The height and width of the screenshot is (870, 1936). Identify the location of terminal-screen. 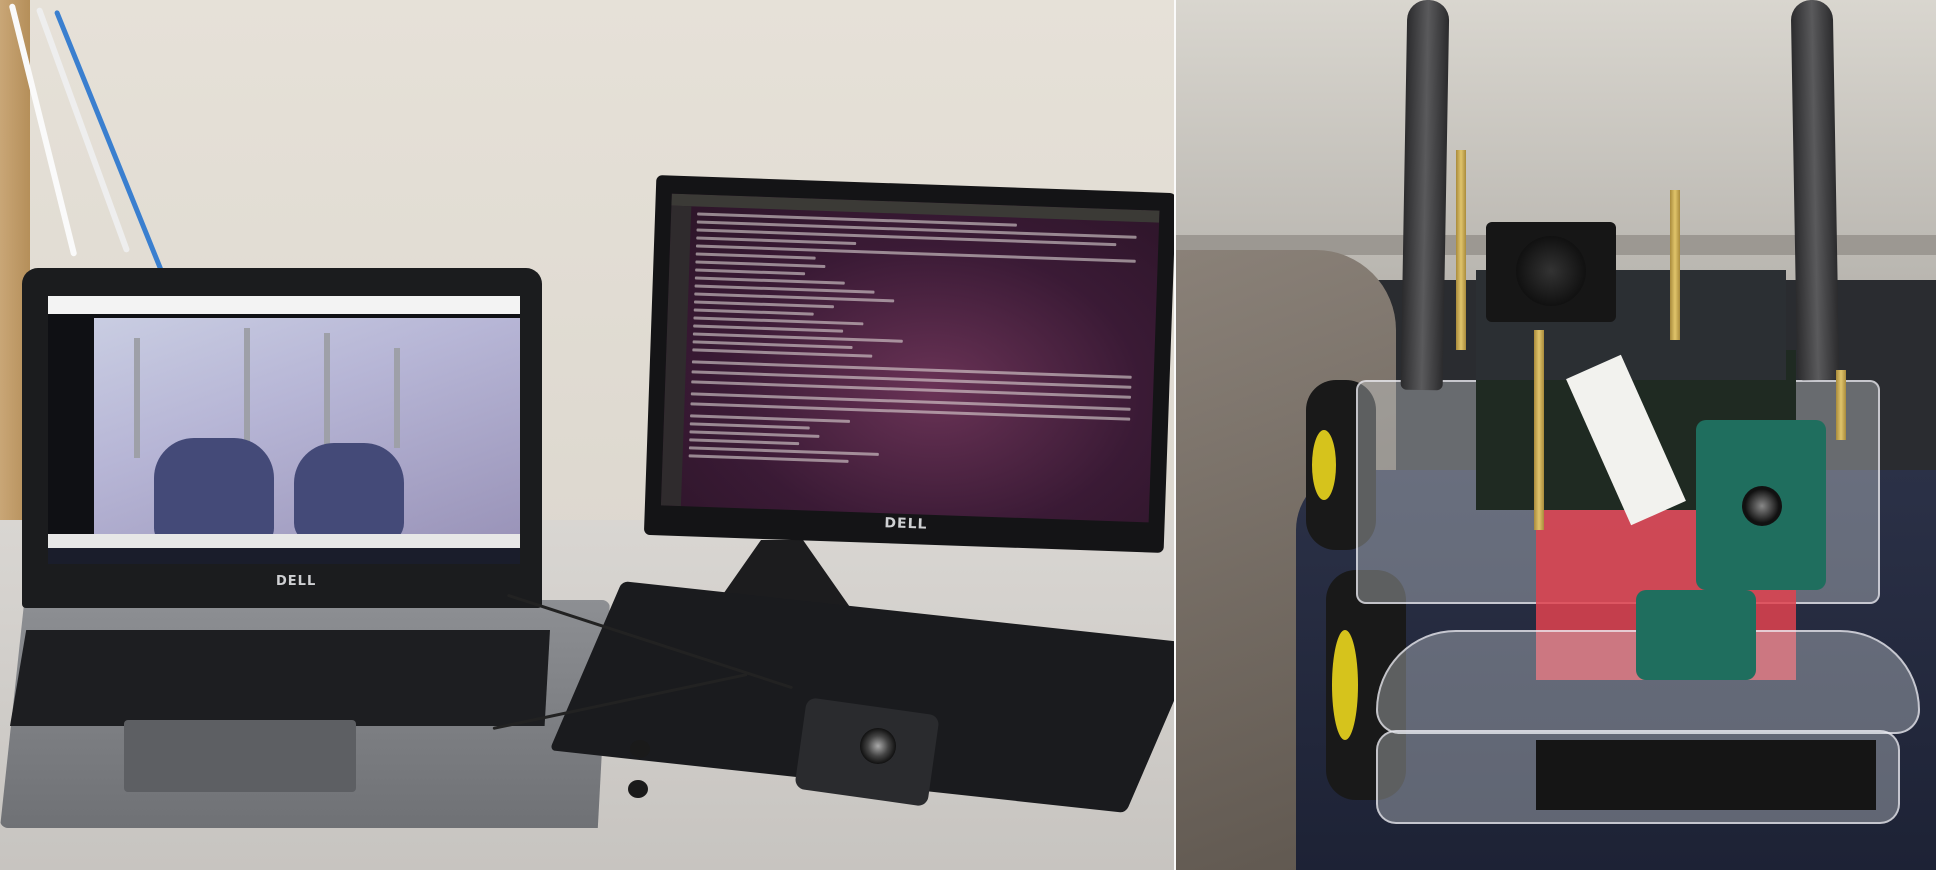
(910, 358).